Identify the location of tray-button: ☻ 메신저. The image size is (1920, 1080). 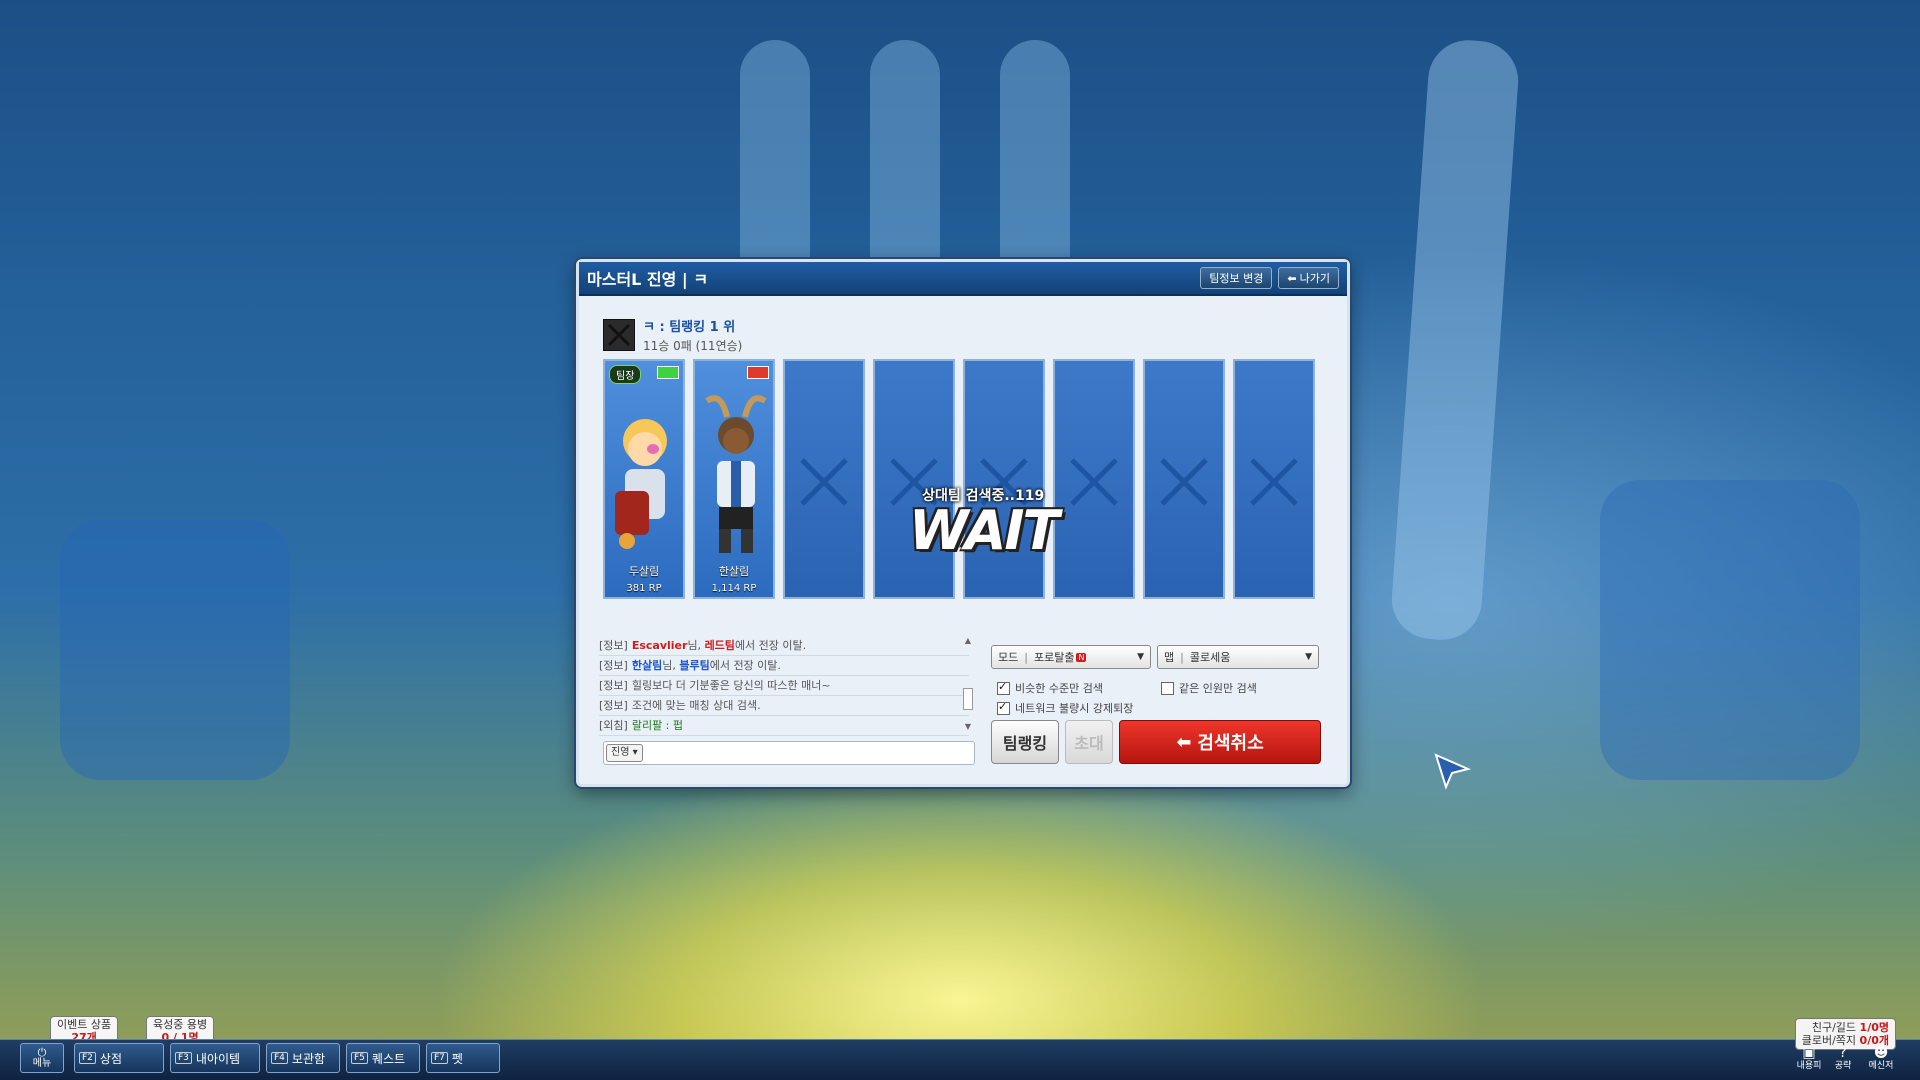
(1881, 1060).